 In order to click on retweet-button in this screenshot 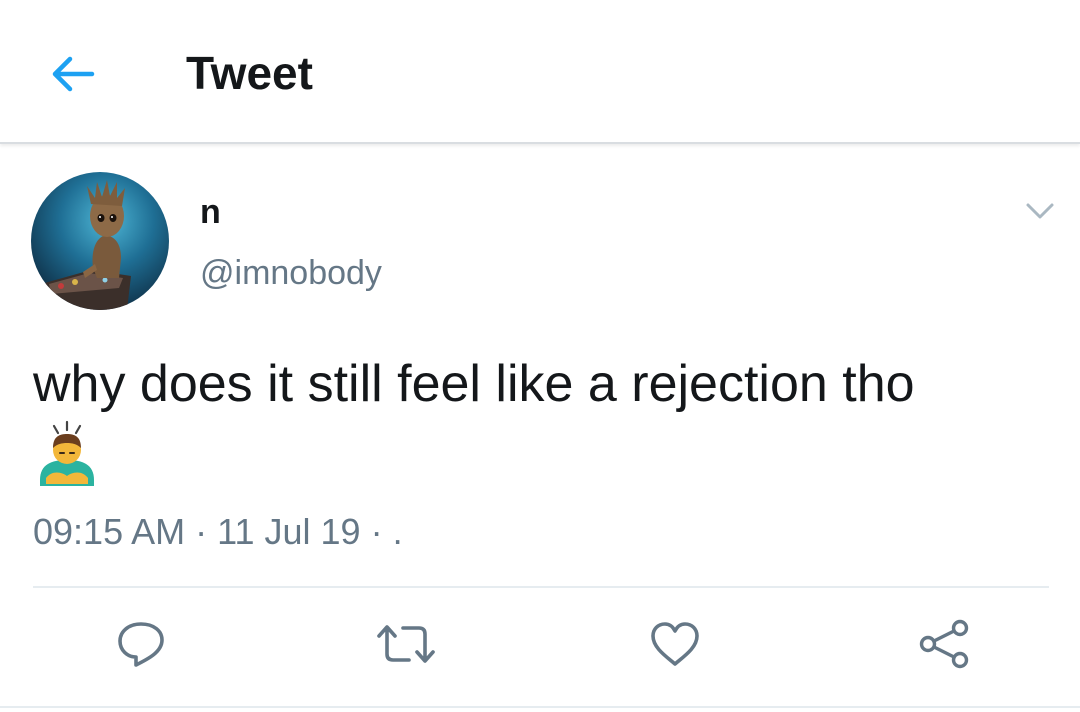, I will do `click(406, 644)`.